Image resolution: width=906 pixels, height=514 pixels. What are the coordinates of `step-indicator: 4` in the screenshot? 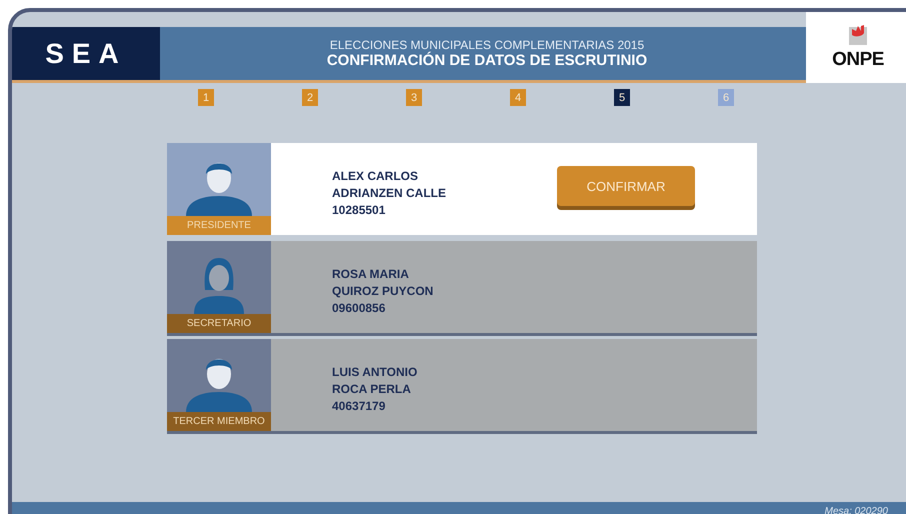 It's located at (518, 97).